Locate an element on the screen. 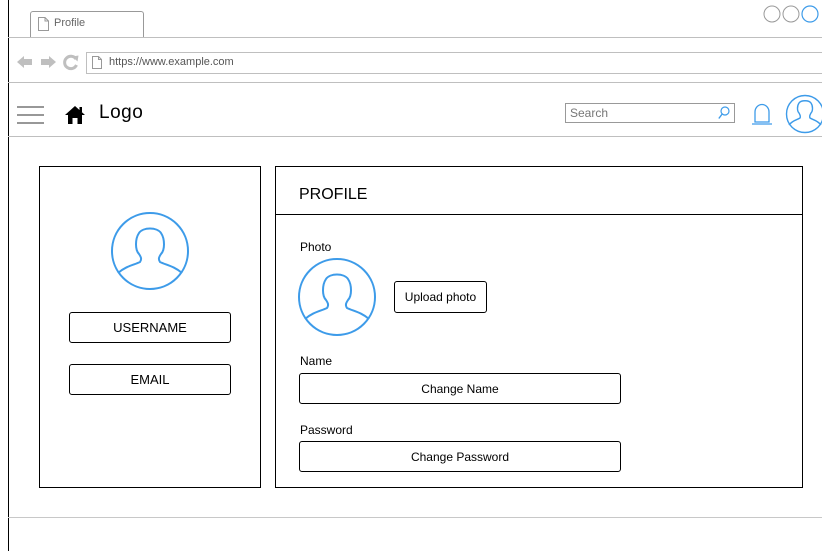 The height and width of the screenshot is (551, 822). username-button: USERNAME is located at coordinates (150, 327).